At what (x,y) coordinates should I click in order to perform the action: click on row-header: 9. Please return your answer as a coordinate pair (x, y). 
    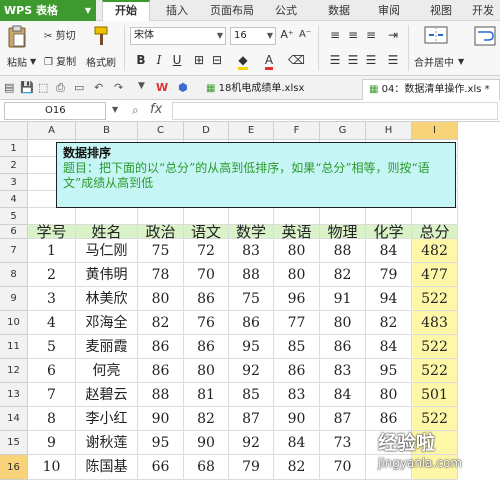
    Looking at the image, I should click on (14, 299).